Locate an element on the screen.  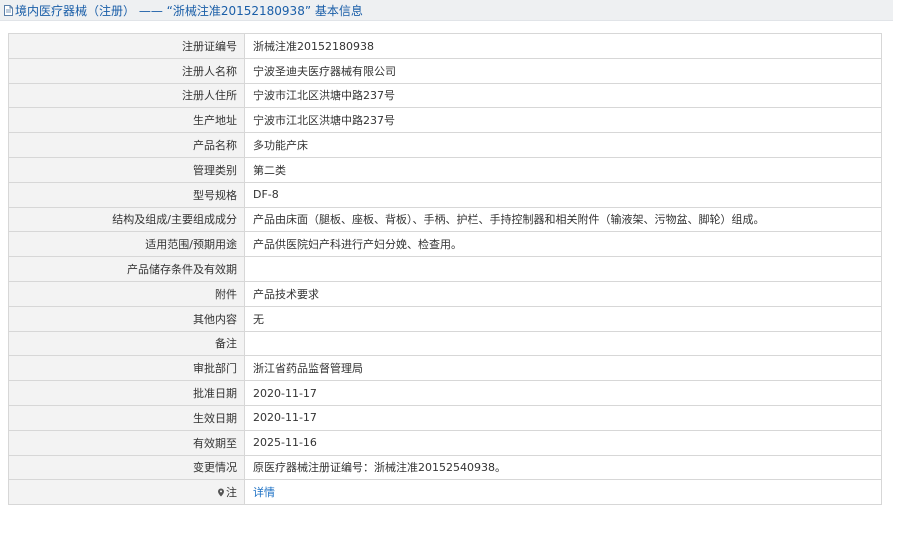
info-row: 审批部门 浙江省药品监督管理局 is located at coordinates (445, 368).